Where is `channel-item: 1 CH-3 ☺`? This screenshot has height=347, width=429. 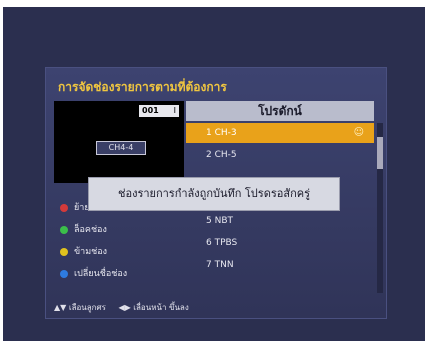 channel-item: 1 CH-3 ☺ is located at coordinates (280, 133).